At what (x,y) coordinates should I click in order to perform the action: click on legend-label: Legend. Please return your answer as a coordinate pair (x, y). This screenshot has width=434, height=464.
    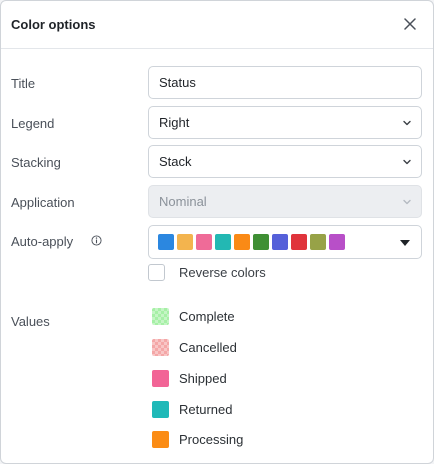
    Looking at the image, I should click on (33, 123).